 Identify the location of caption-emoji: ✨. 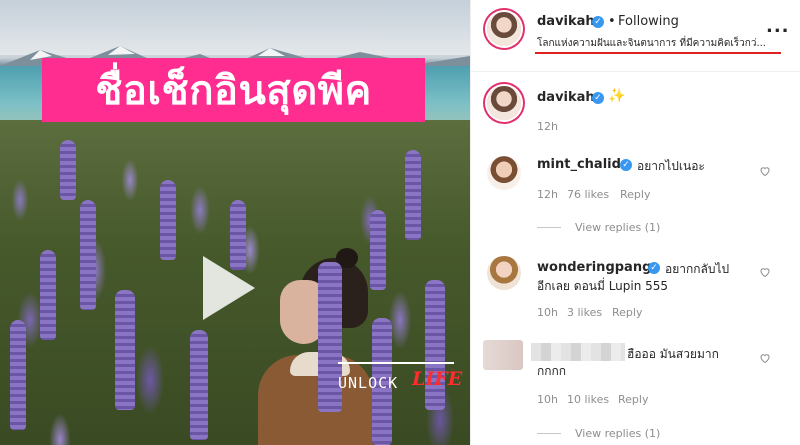
(617, 96).